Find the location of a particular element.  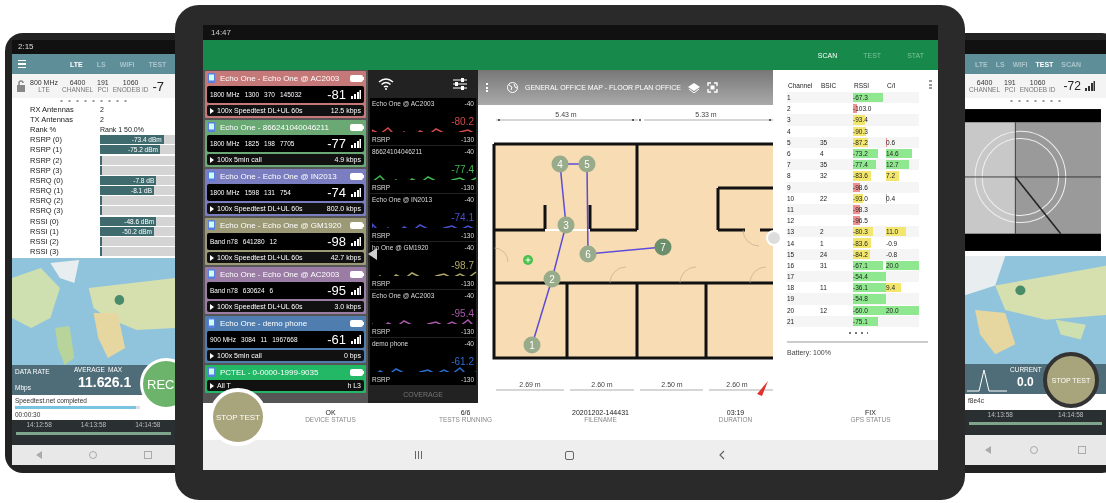

route-point: 3 is located at coordinates (566, 225).